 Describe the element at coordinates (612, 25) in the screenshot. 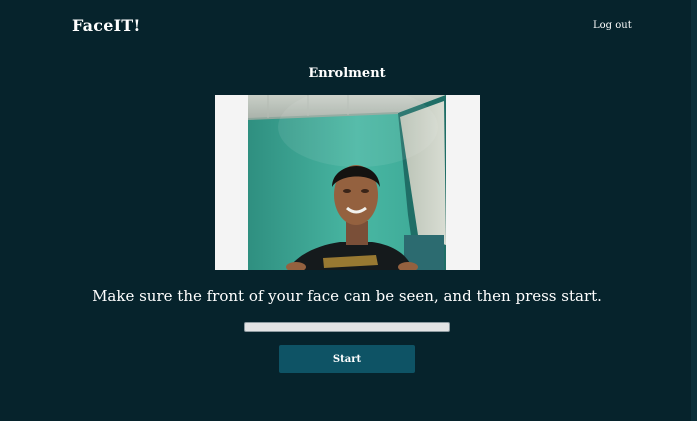

I see `logout-link: Log out` at that location.